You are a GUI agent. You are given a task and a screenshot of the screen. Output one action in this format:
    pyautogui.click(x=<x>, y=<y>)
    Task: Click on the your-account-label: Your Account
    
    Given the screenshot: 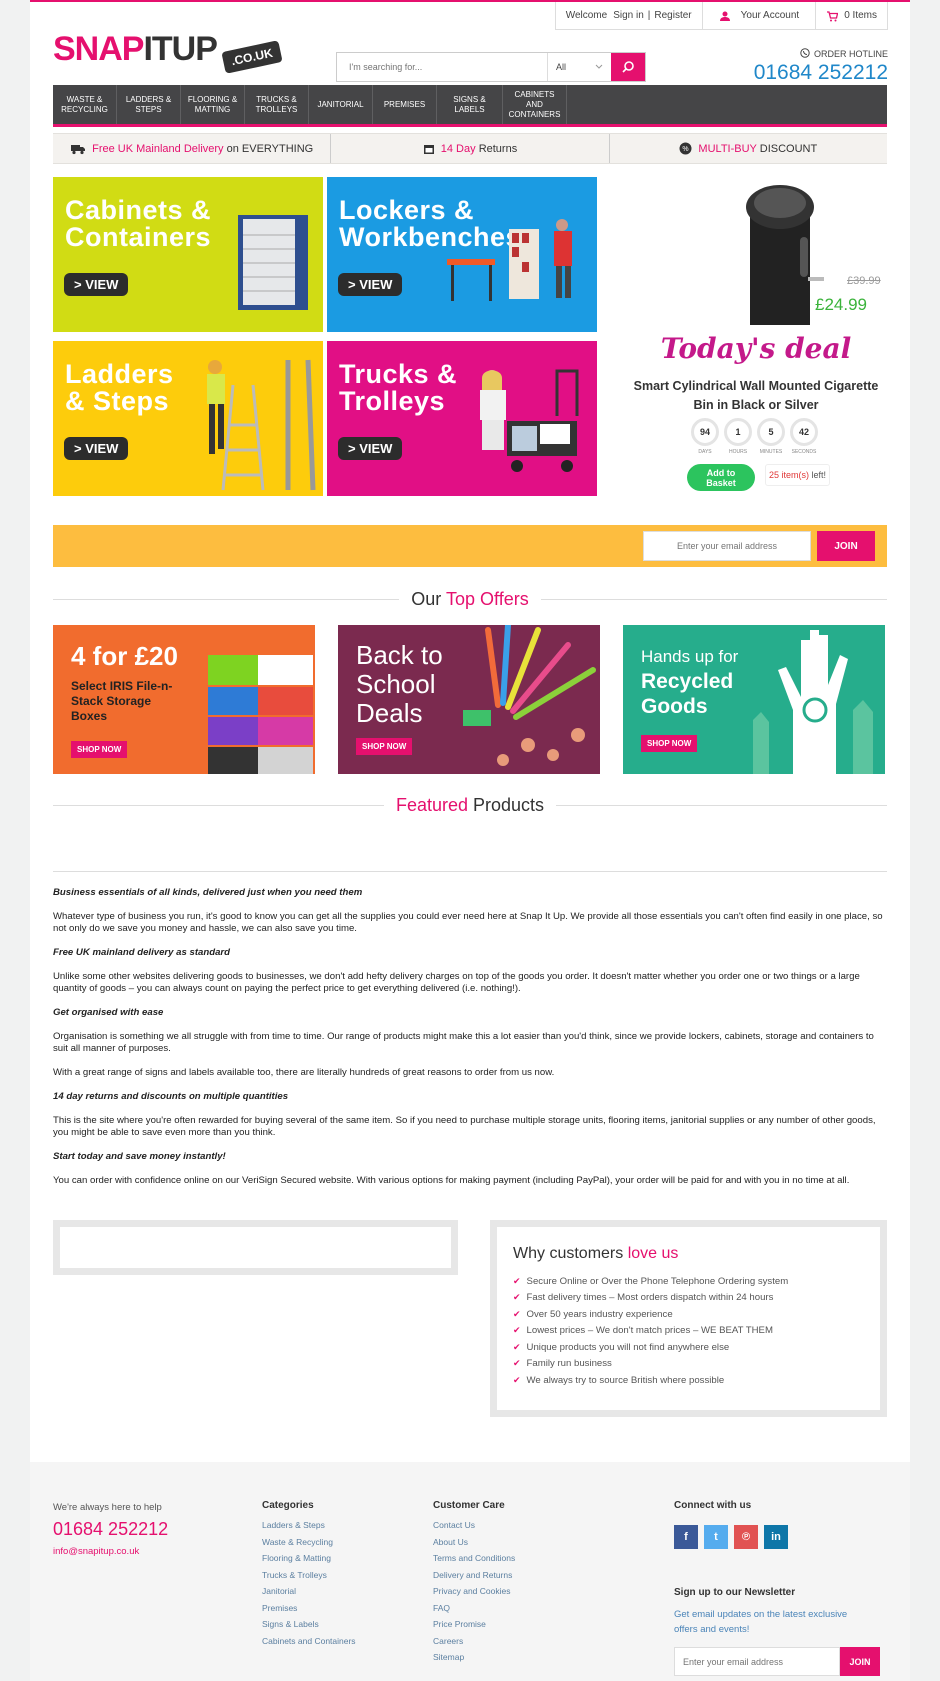 What is the action you would take?
    pyautogui.click(x=770, y=15)
    